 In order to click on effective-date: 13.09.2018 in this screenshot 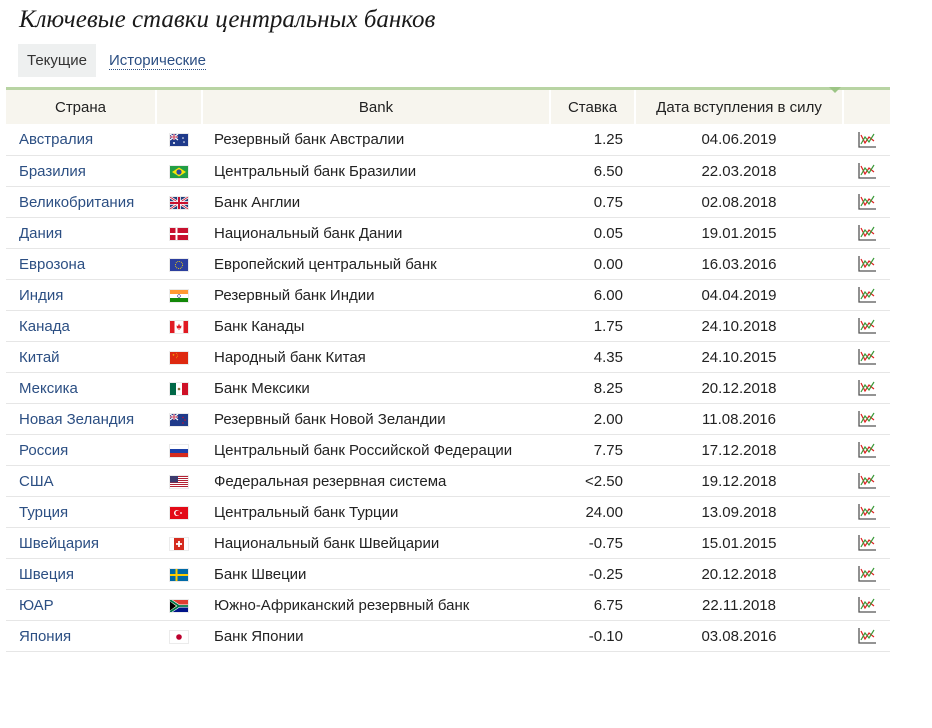, I will do `click(739, 512)`.